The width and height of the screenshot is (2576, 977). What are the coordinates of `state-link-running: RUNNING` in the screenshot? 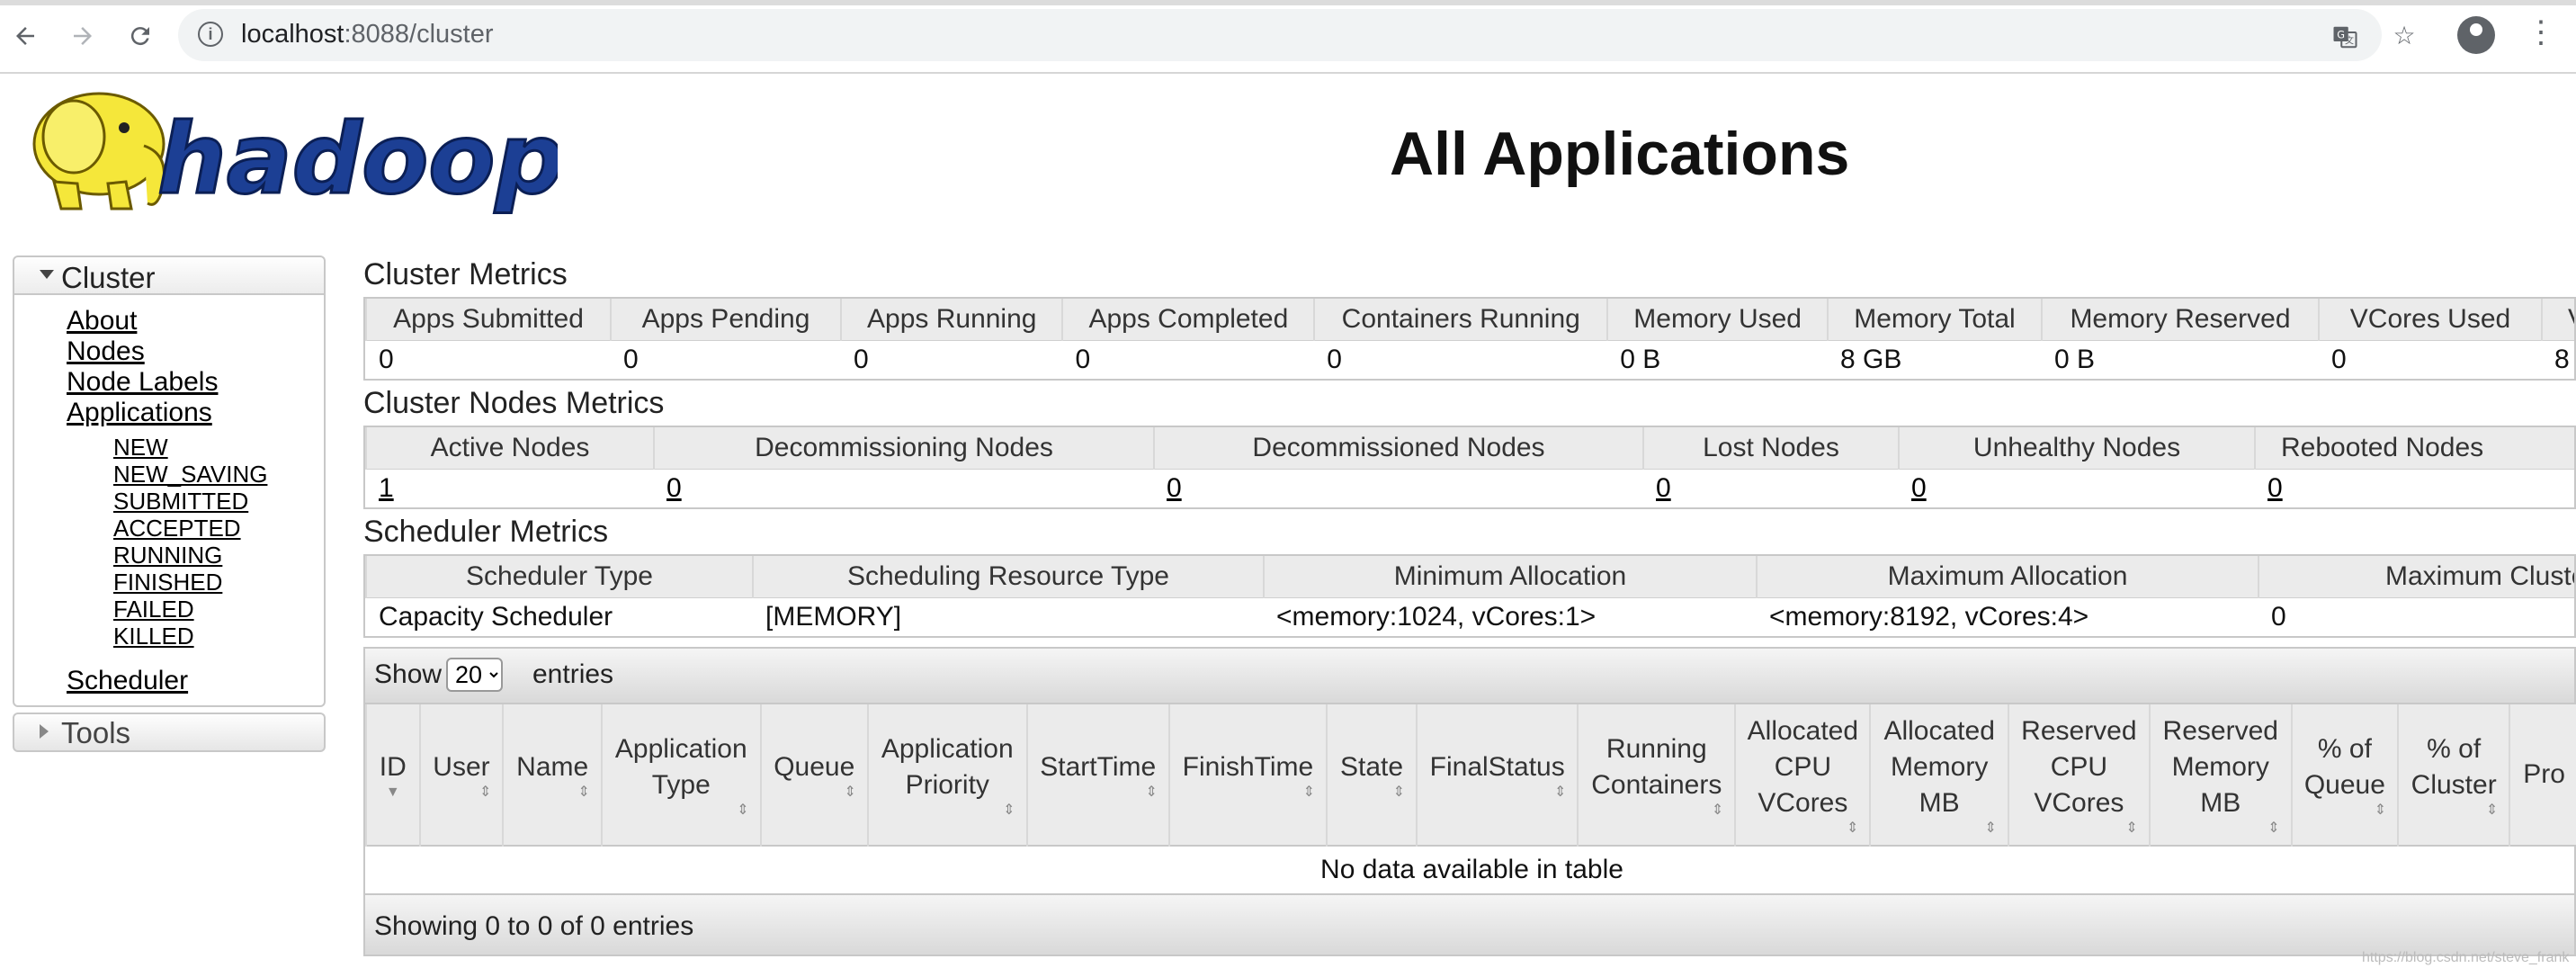 It's located at (218, 555).